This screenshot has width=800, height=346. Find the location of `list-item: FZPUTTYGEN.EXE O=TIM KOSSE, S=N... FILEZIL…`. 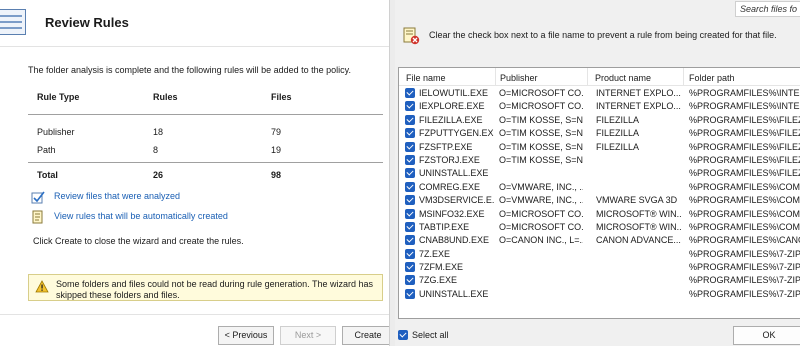

list-item: FZPUTTYGEN.EXE O=TIM KOSSE, S=N... FILEZIL… is located at coordinates (599, 133).